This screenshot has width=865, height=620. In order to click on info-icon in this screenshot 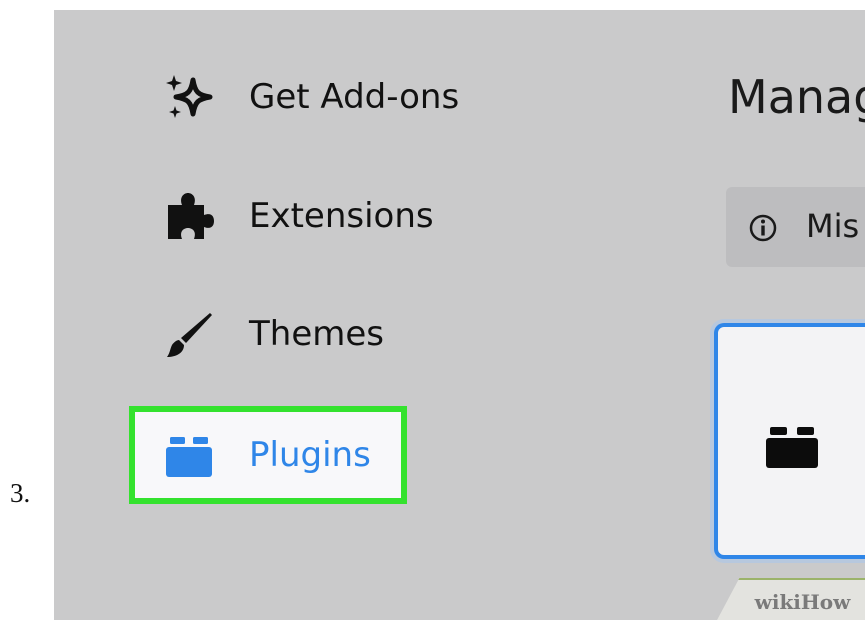, I will do `click(763, 230)`.